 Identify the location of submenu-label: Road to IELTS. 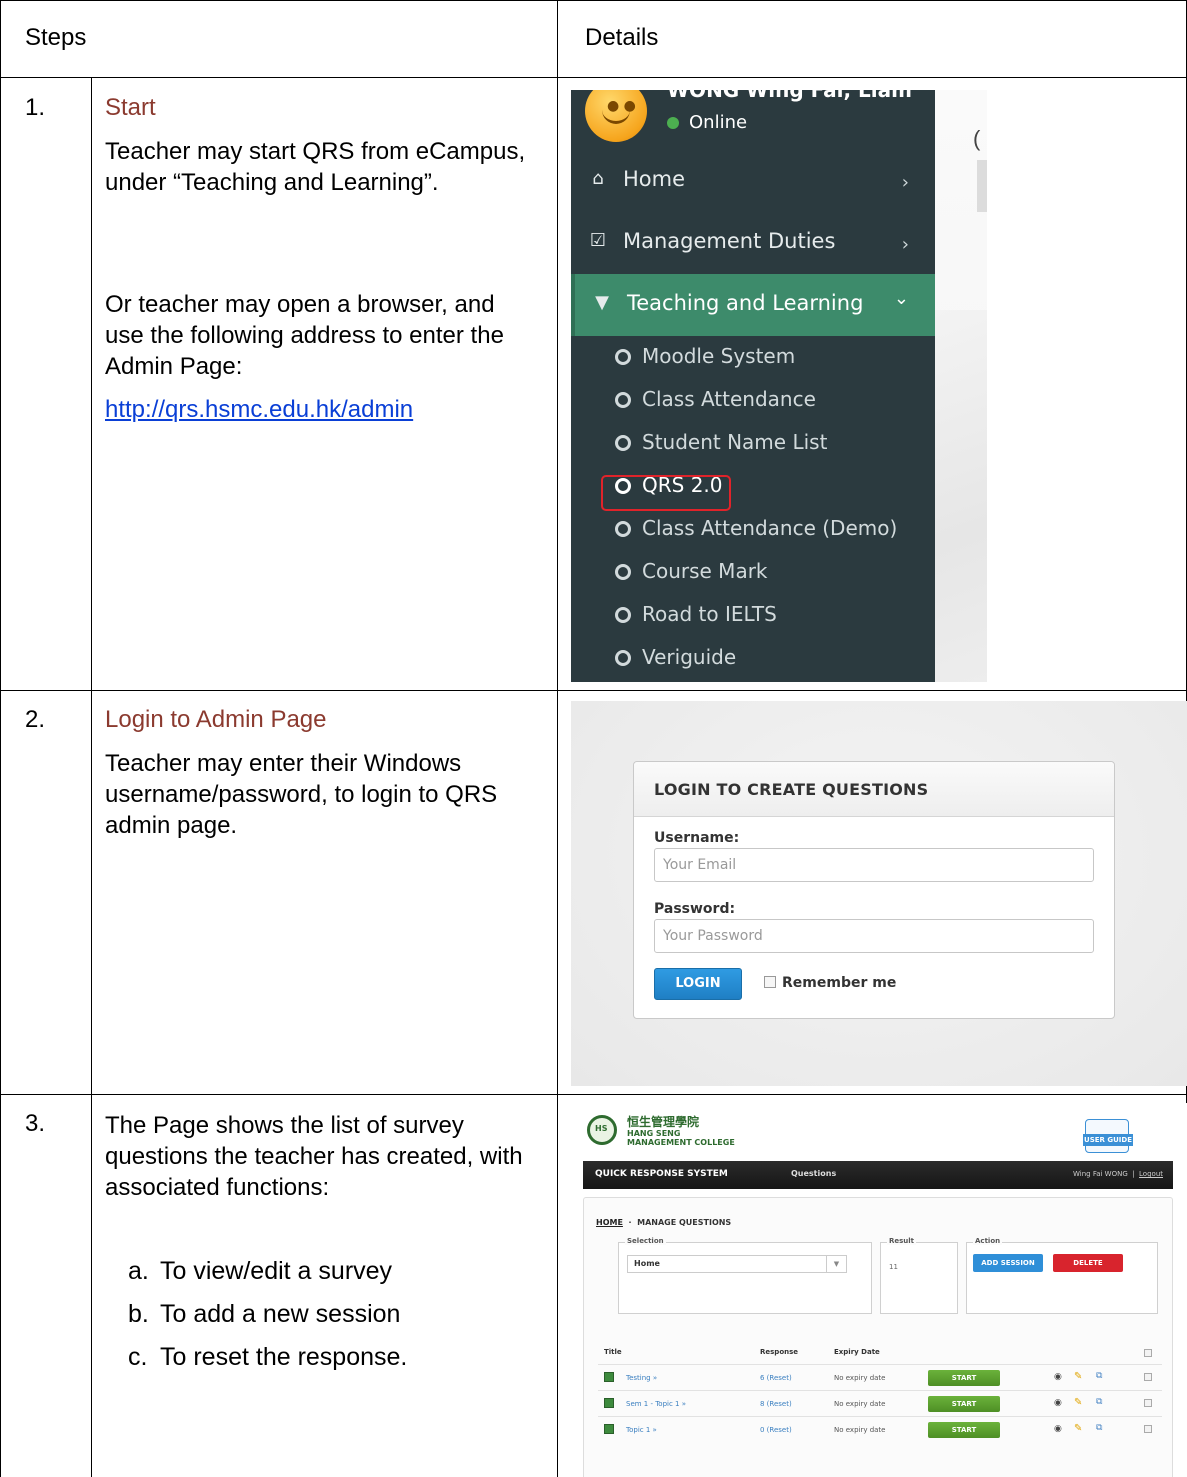
(709, 614).